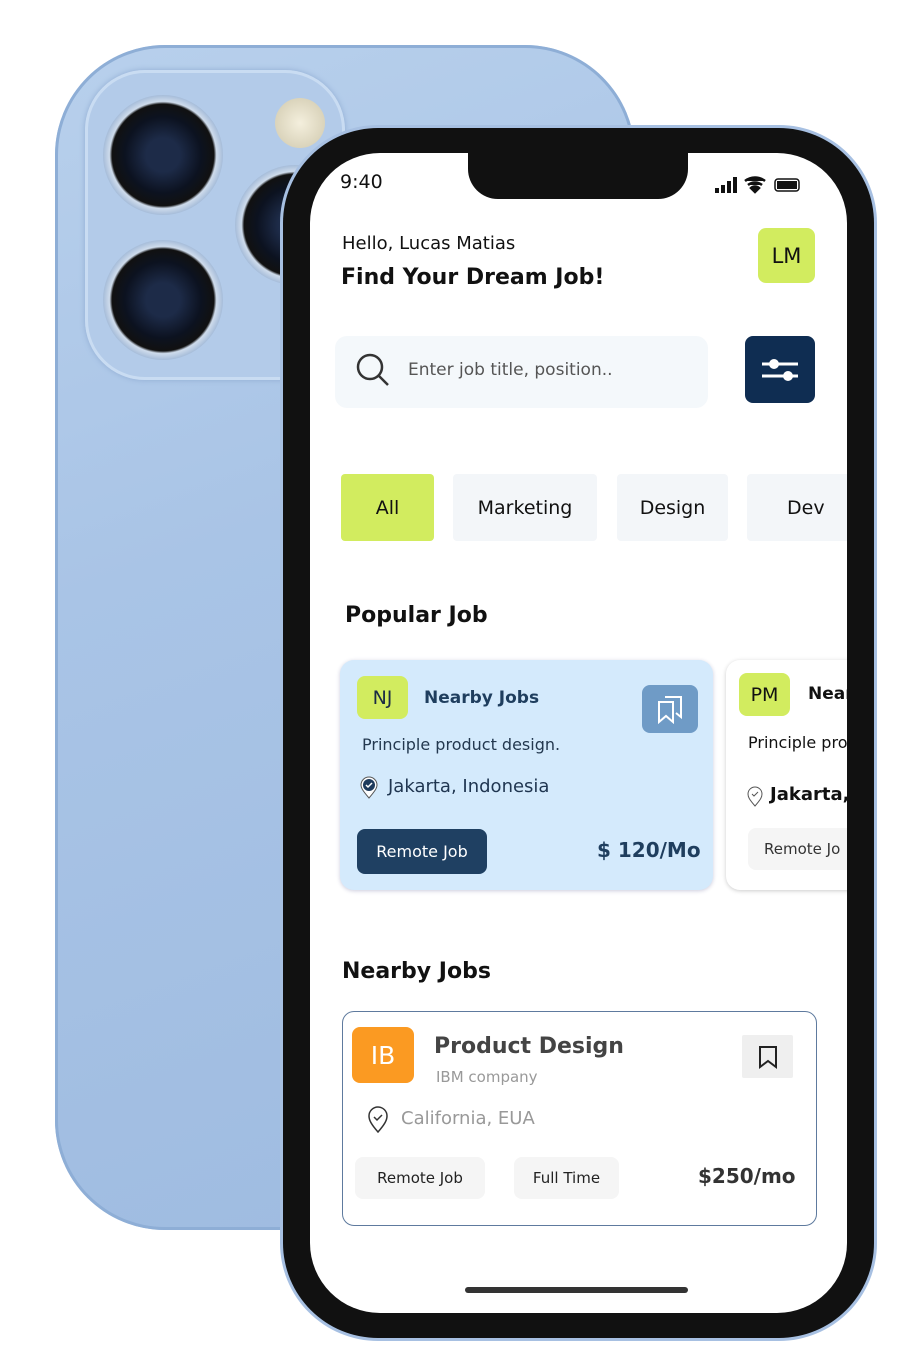  What do you see at coordinates (422, 851) in the screenshot?
I see `job-tag: Remote Job` at bounding box center [422, 851].